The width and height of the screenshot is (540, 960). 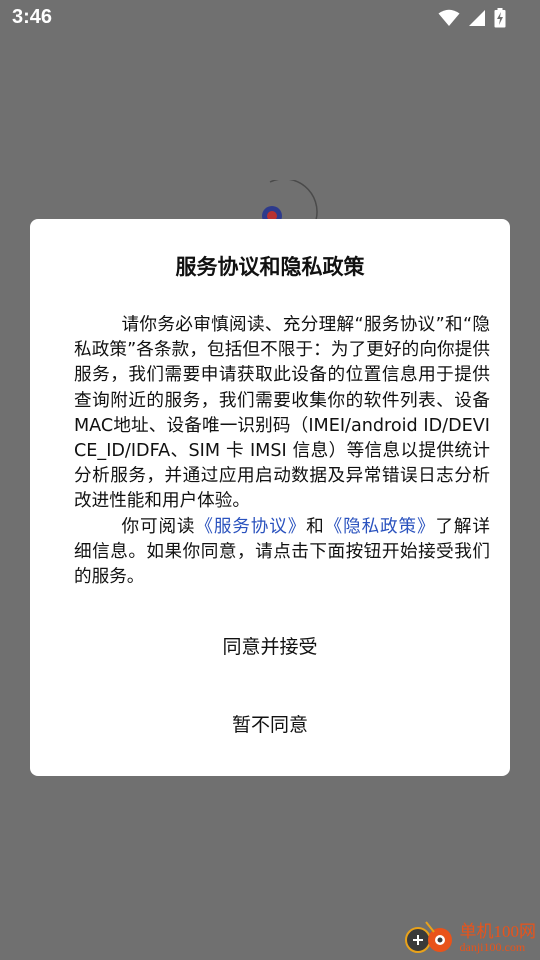 What do you see at coordinates (270, 647) in the screenshot?
I see `accept-button: 同意并接受` at bounding box center [270, 647].